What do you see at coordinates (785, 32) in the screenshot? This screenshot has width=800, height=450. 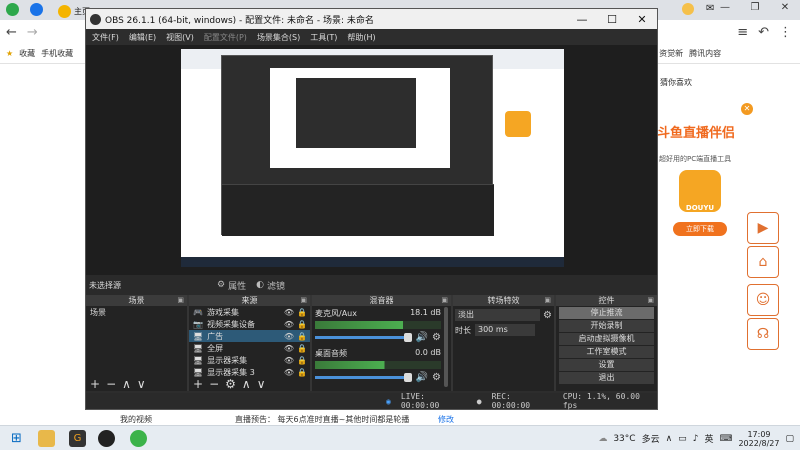 I see `more-icon: ⋮` at bounding box center [785, 32].